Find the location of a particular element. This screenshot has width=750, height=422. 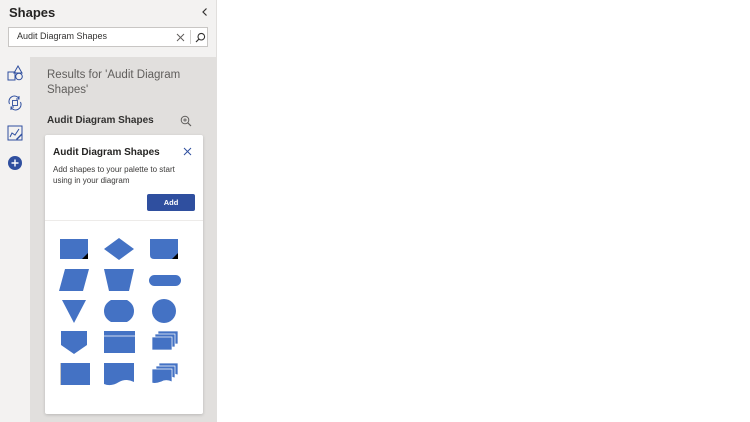

stencil-result-name: Audit Diagram Shapes is located at coordinates (100, 120).